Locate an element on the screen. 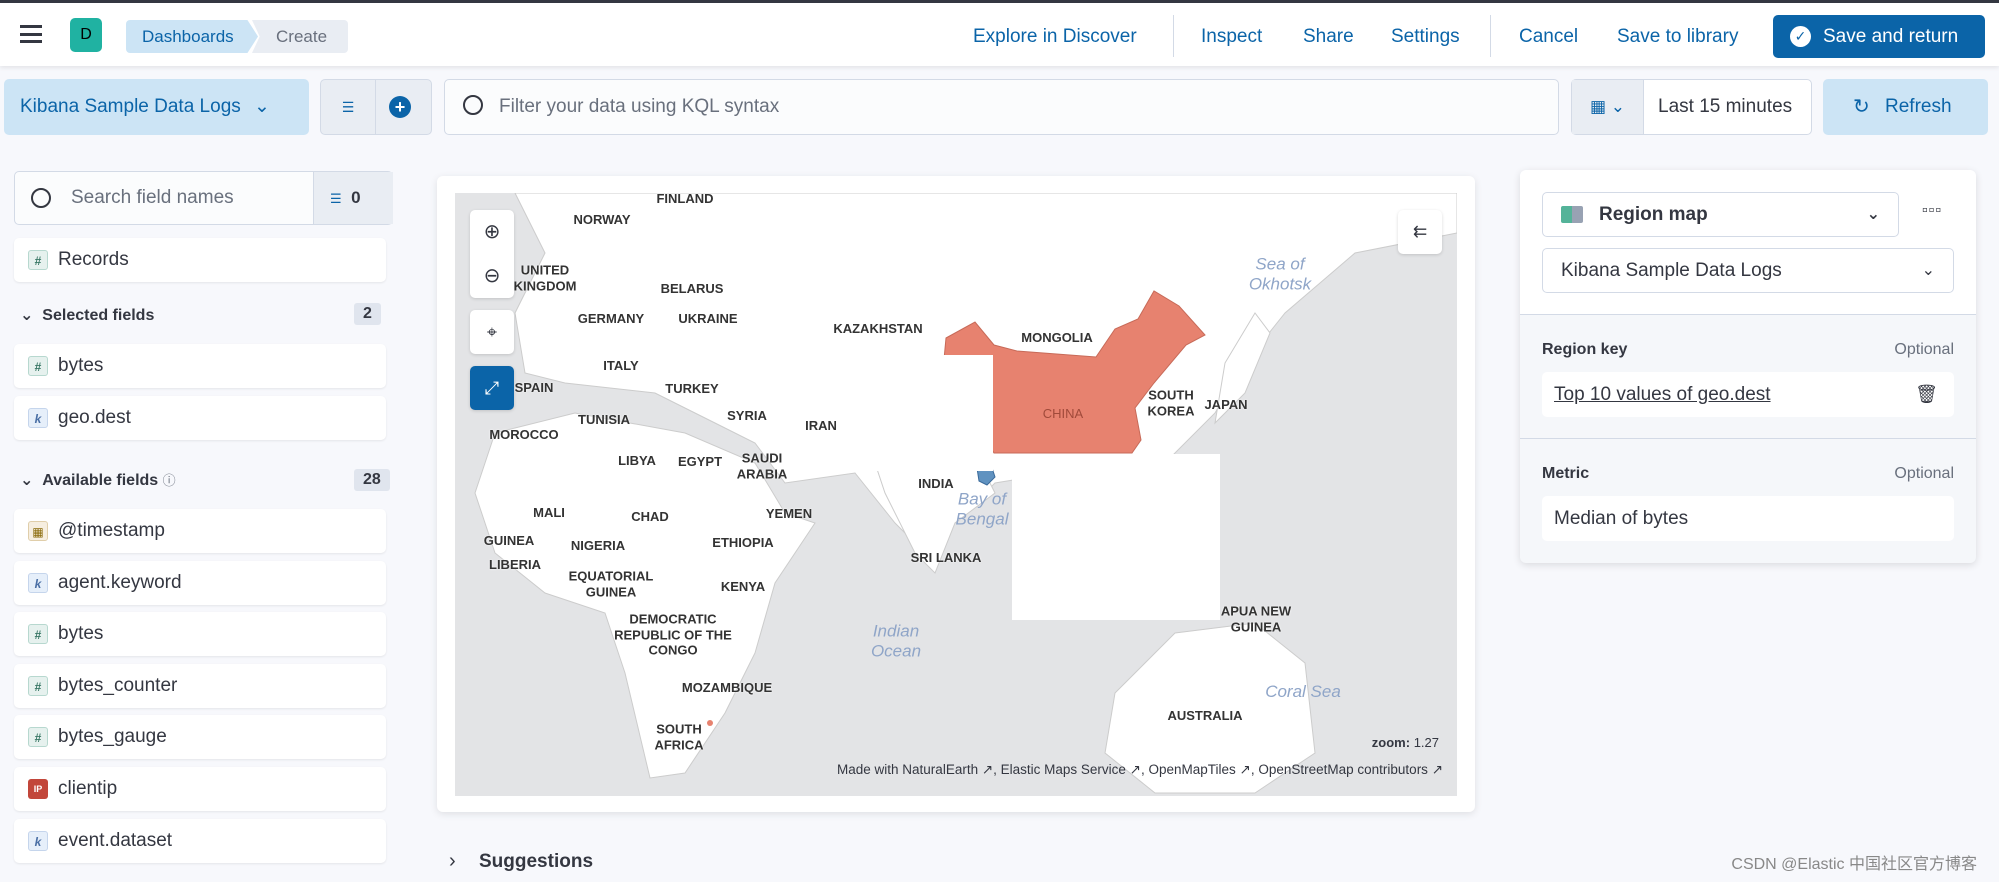 This screenshot has width=1999, height=882. help-icon: ⓘ is located at coordinates (169, 480).